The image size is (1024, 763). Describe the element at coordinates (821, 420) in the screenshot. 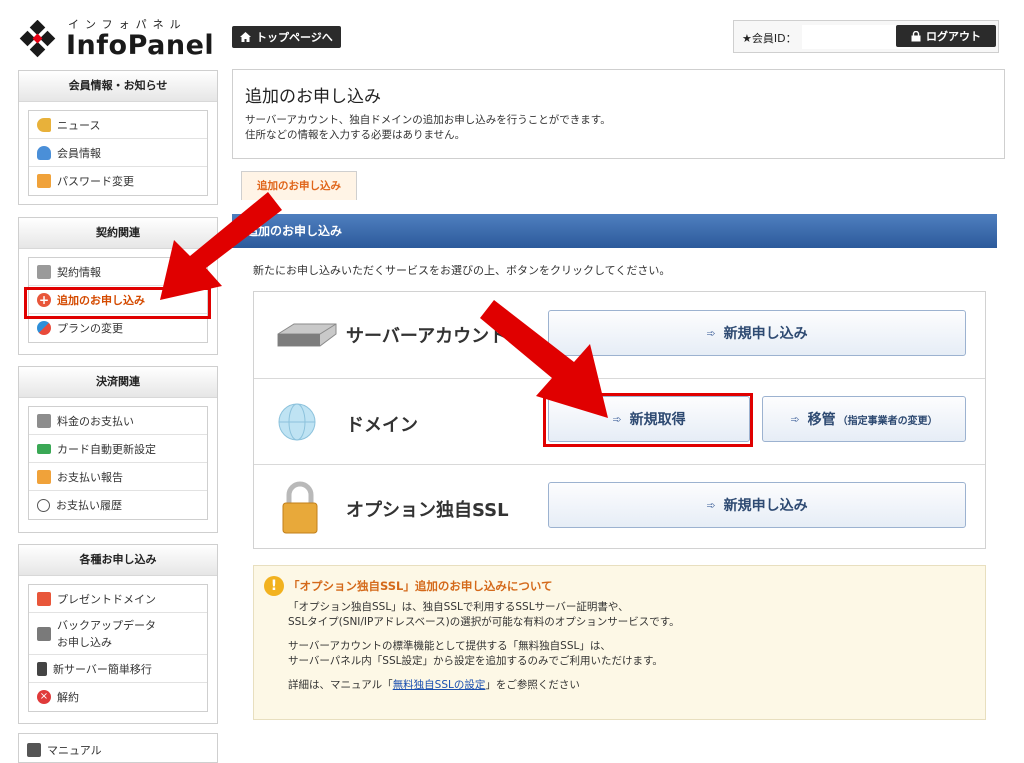

I see `domain-transfer-label: 移管` at that location.